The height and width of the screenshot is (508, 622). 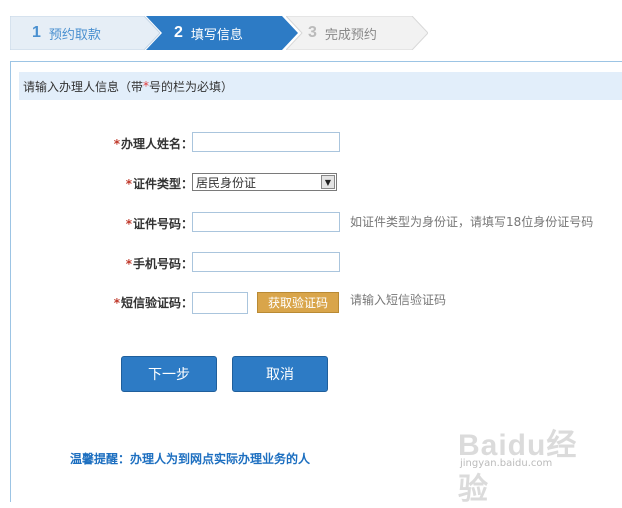 What do you see at coordinates (280, 374) in the screenshot?
I see `cancel-button: 取消` at bounding box center [280, 374].